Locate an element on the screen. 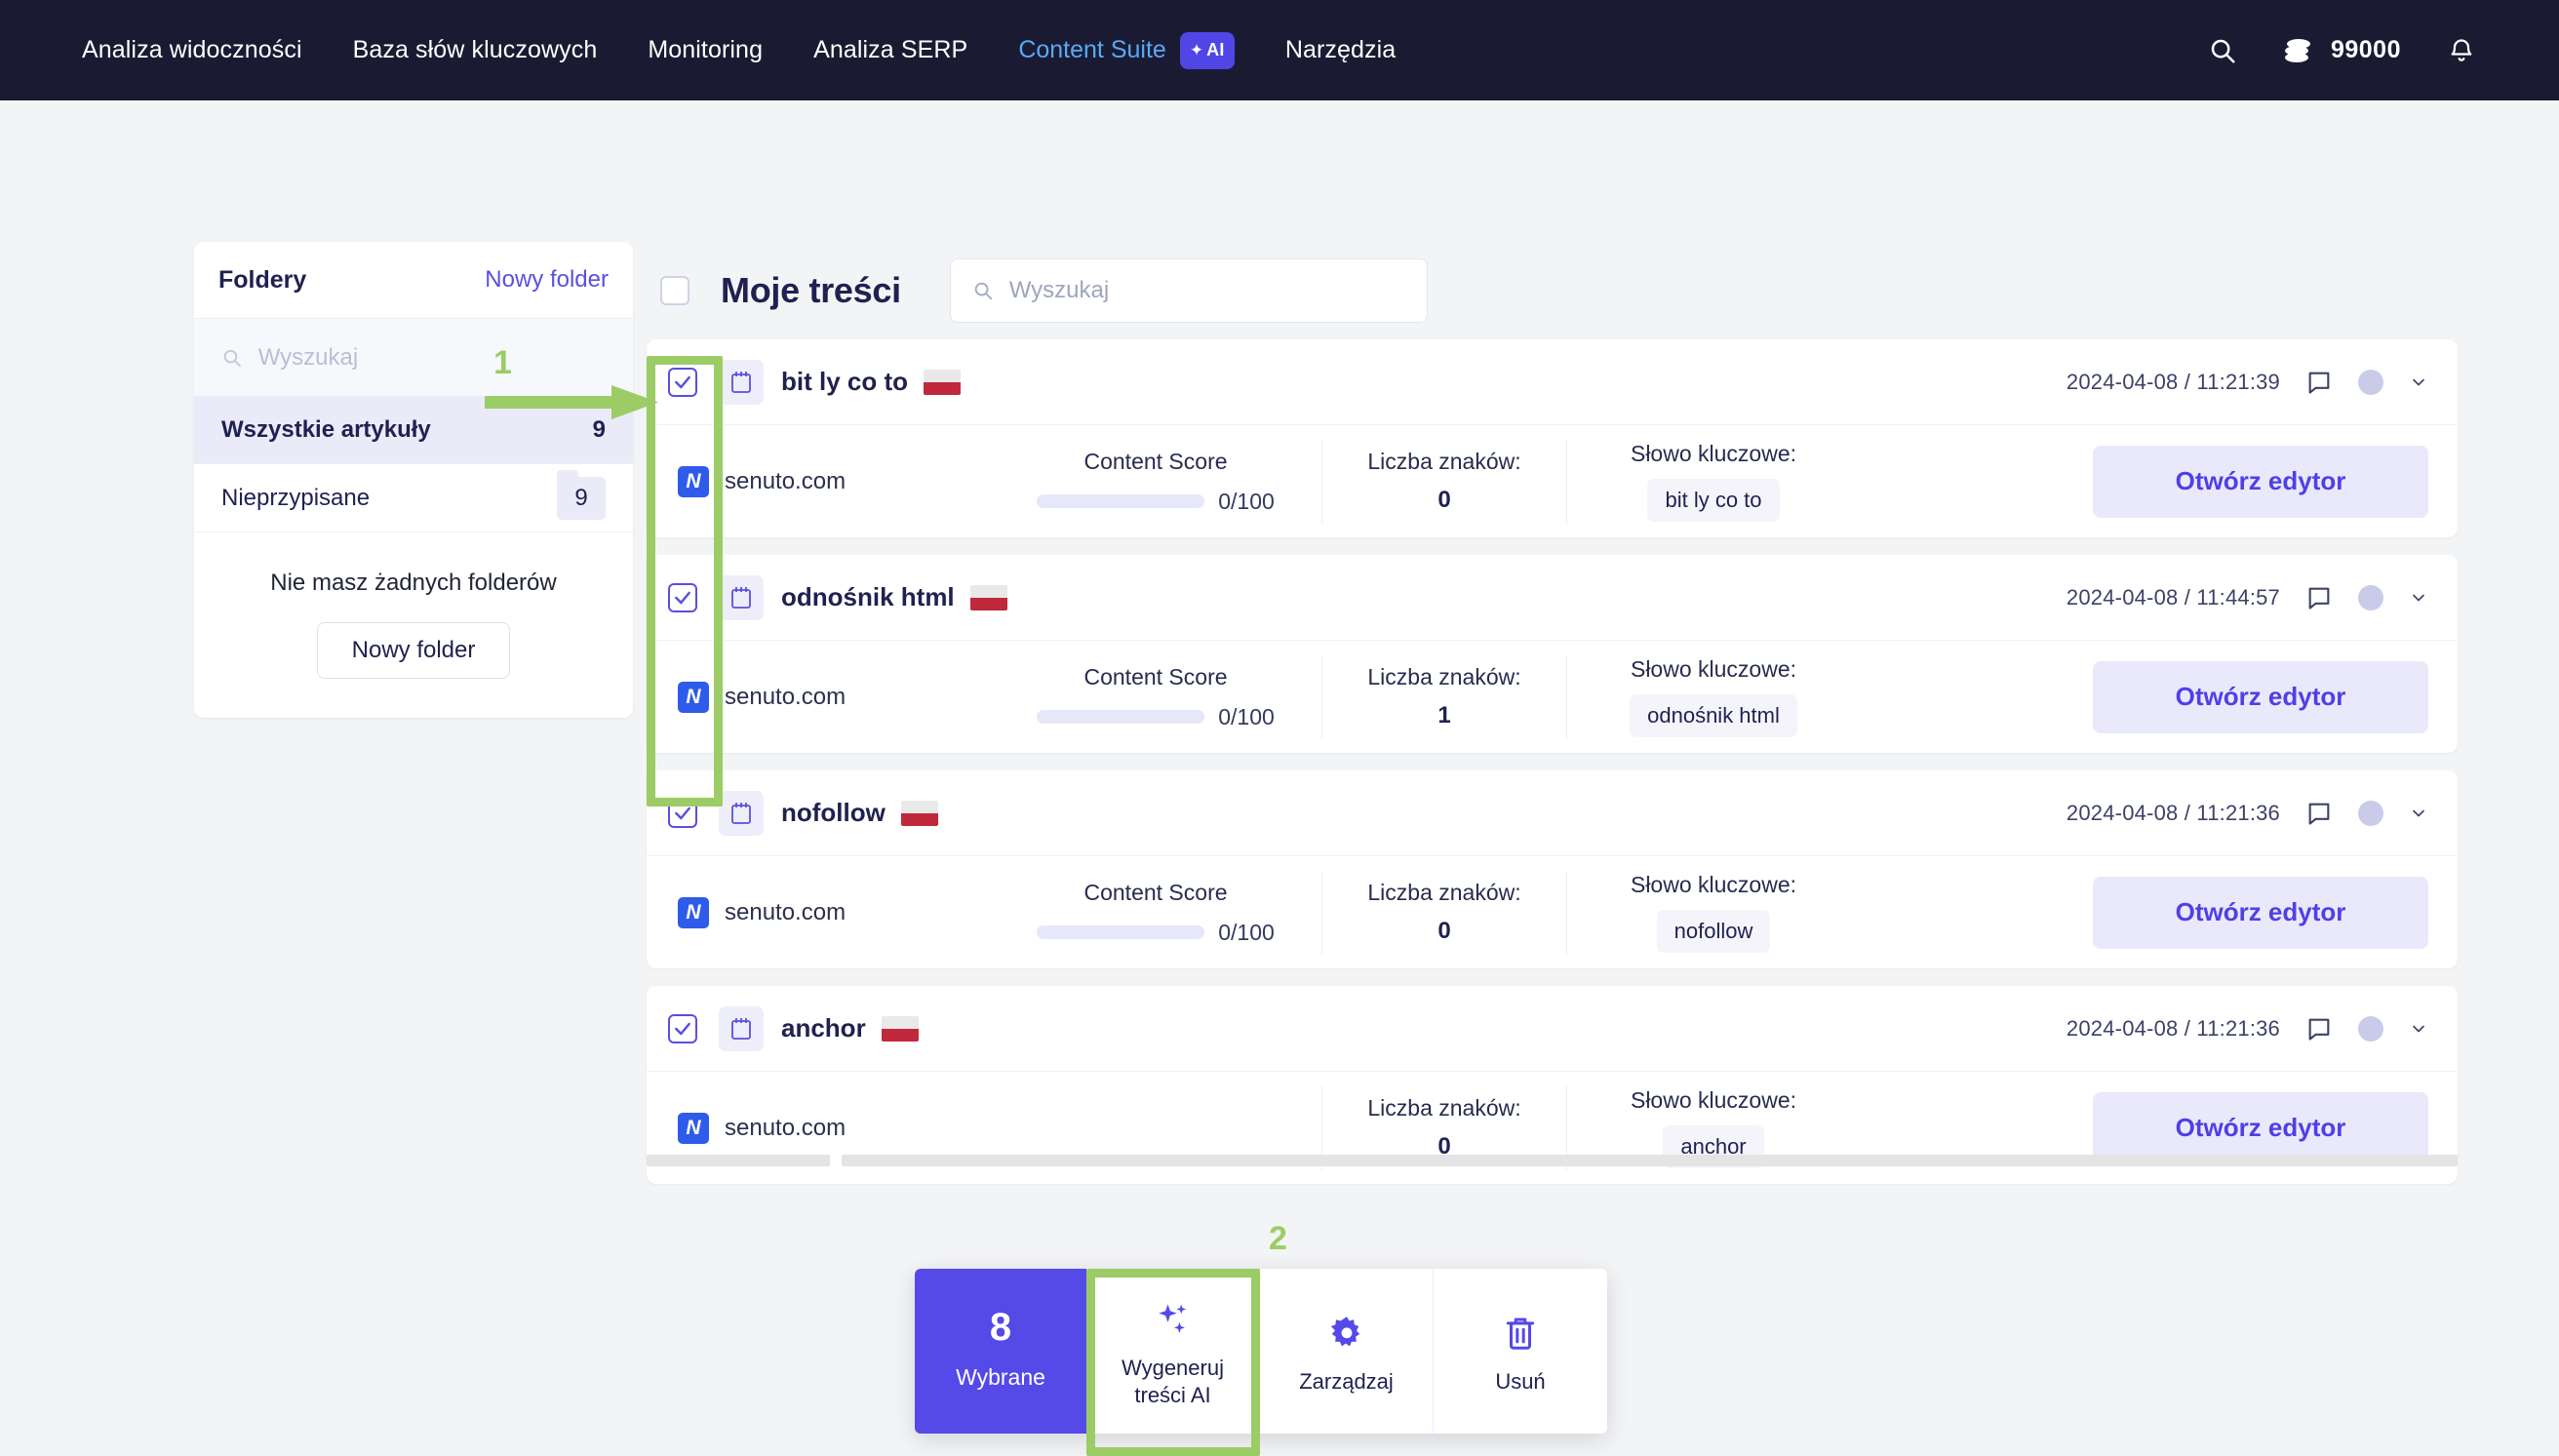  selected-count-label: Wybrane is located at coordinates (1000, 1377).